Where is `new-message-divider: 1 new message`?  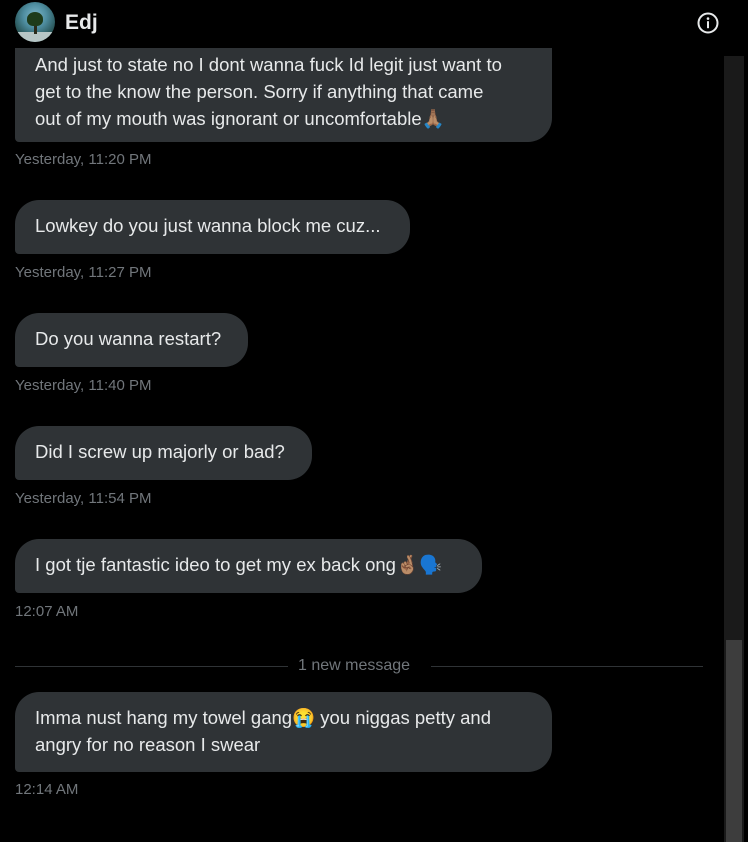 new-message-divider: 1 new message is located at coordinates (354, 665).